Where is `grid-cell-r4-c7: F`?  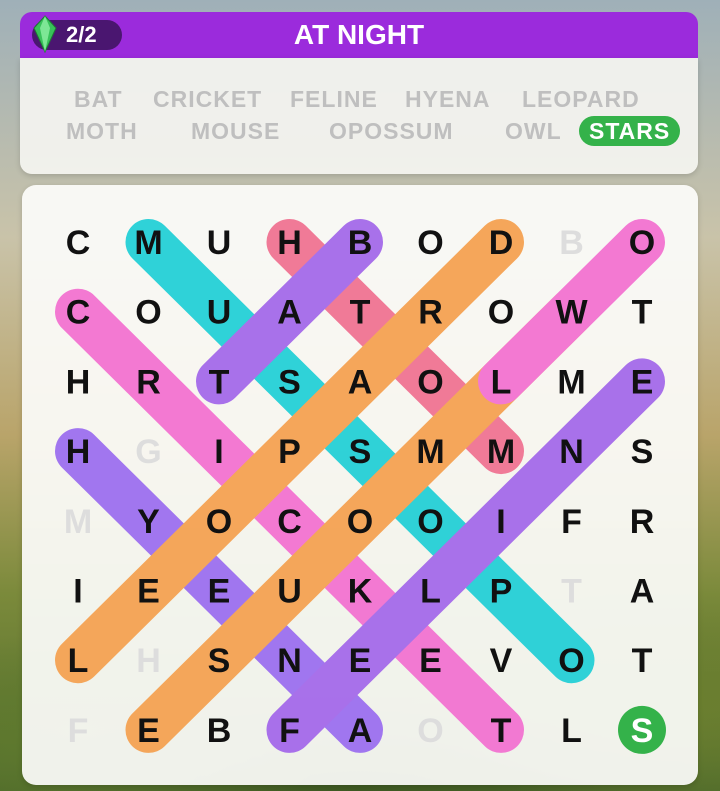 grid-cell-r4-c7: F is located at coordinates (571, 522).